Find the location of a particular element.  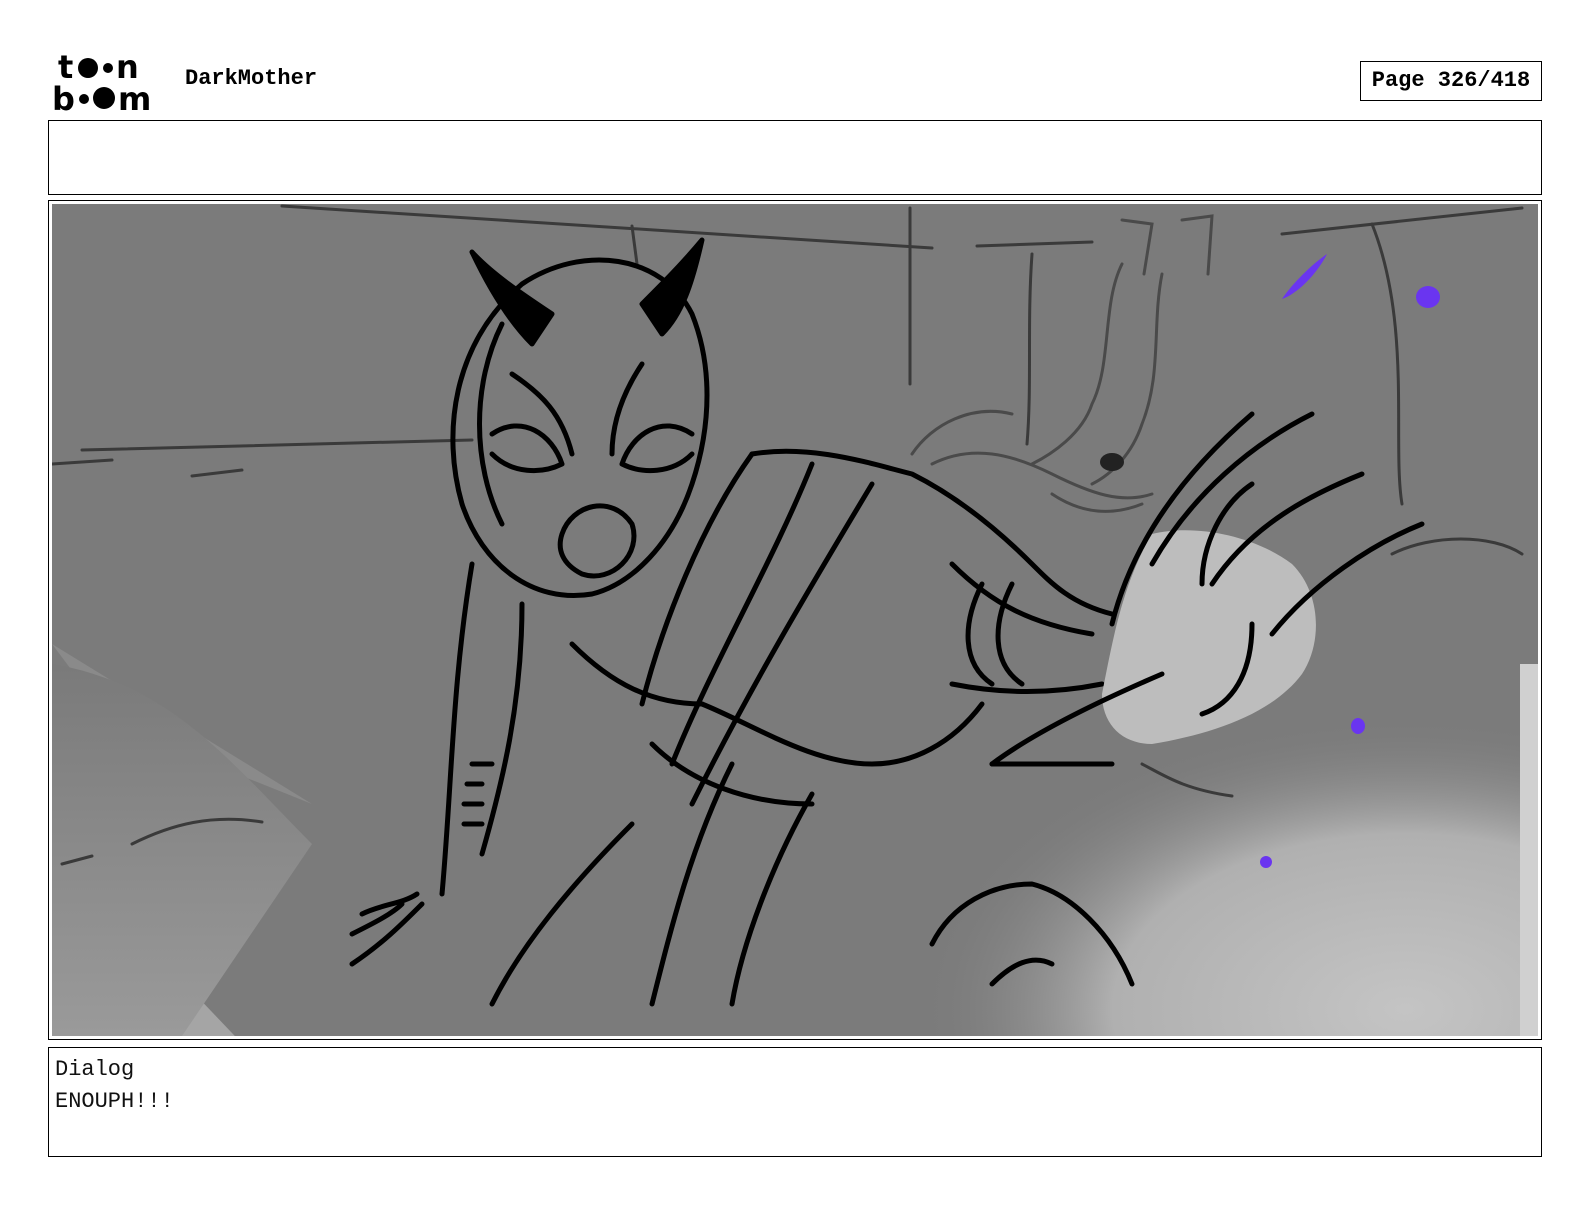

dialog-box: Dialog ENOUPH!!! is located at coordinates (795, 1102).